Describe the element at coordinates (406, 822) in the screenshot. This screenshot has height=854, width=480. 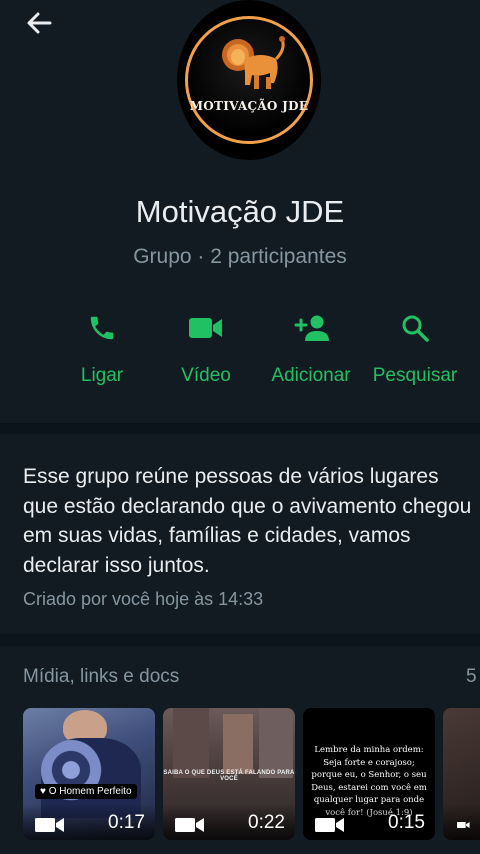
I see `video-duration: 0:15` at that location.